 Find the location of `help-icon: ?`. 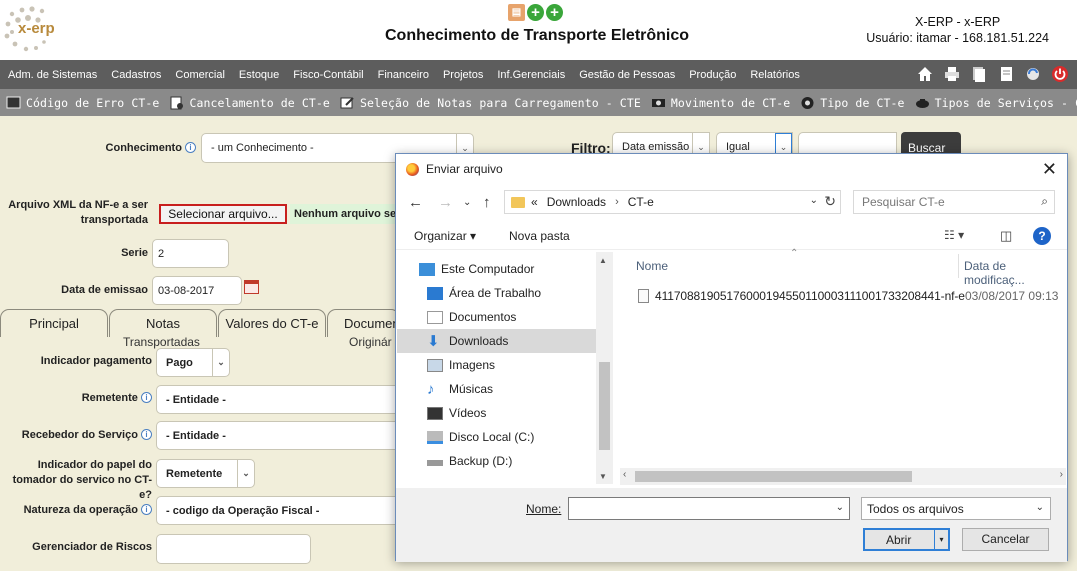

help-icon: ? is located at coordinates (1042, 236).